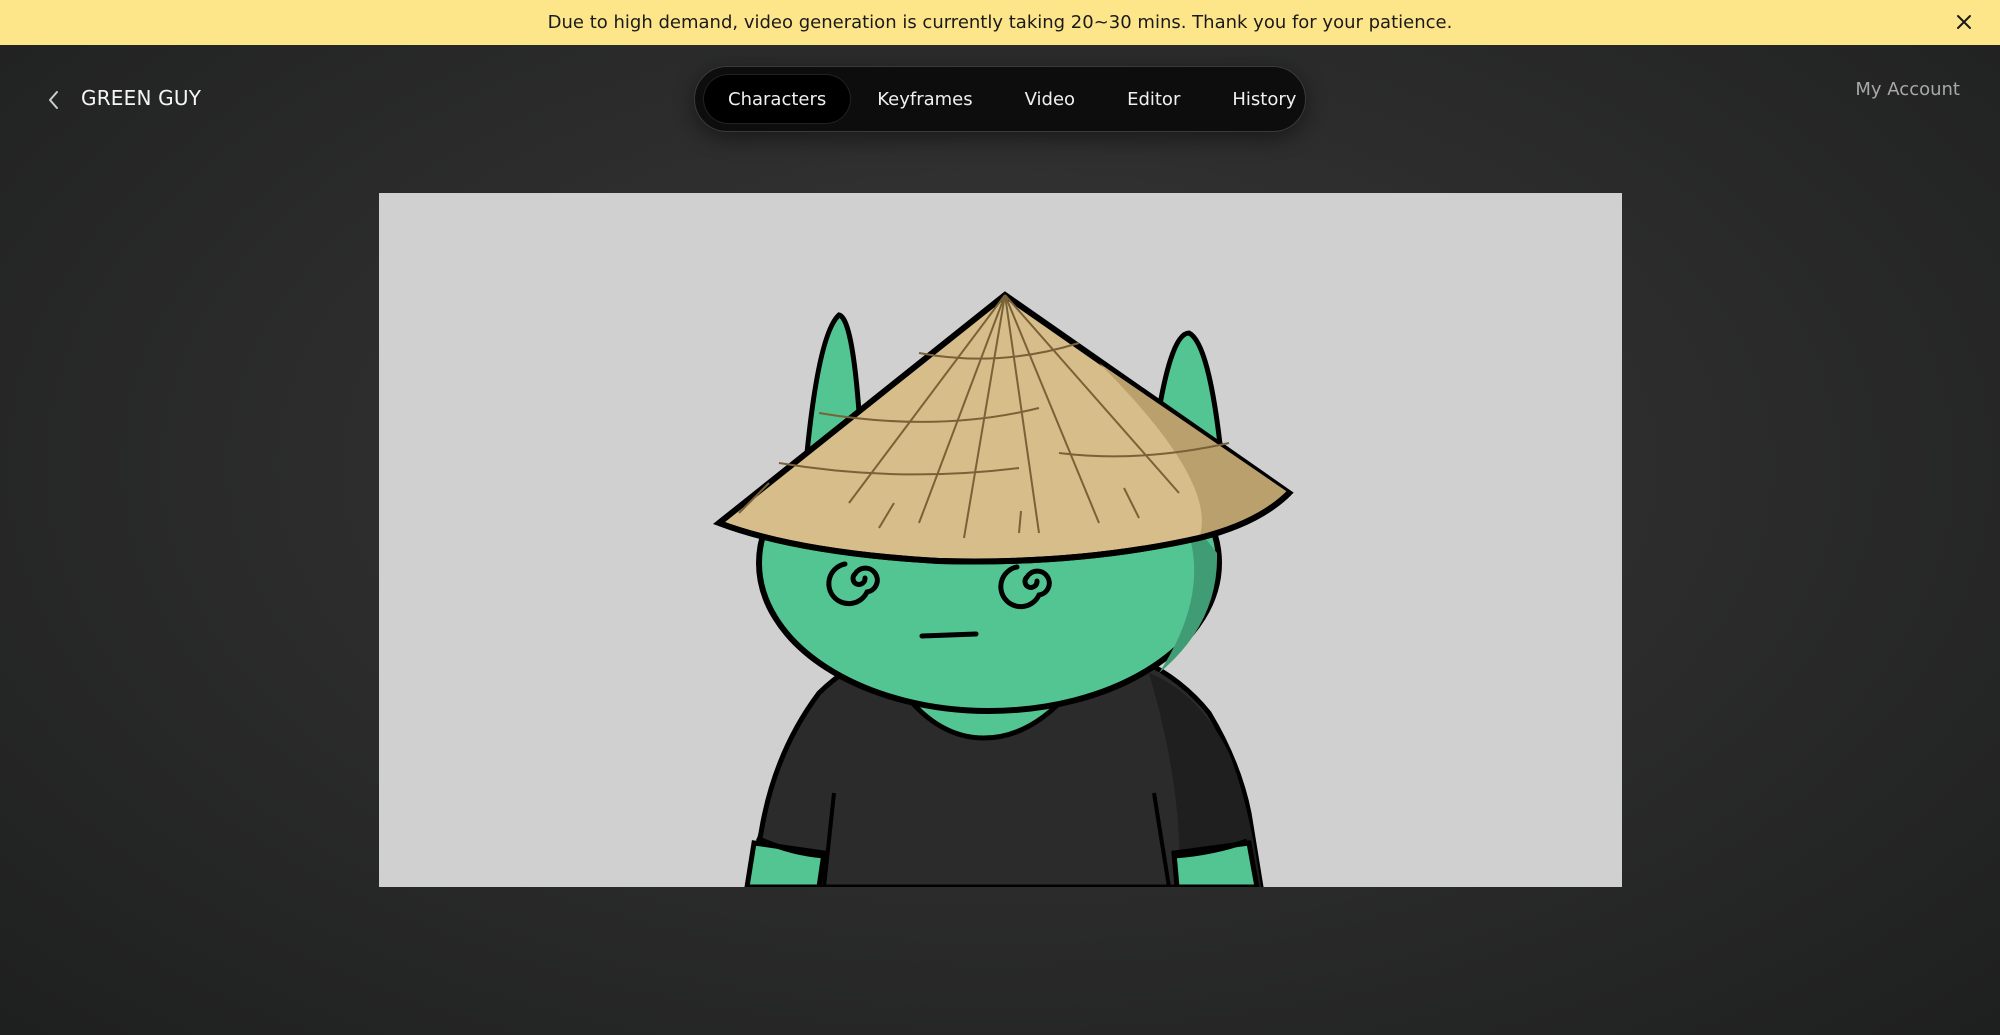  What do you see at coordinates (54, 100) in the screenshot?
I see `chevron-left-icon` at bounding box center [54, 100].